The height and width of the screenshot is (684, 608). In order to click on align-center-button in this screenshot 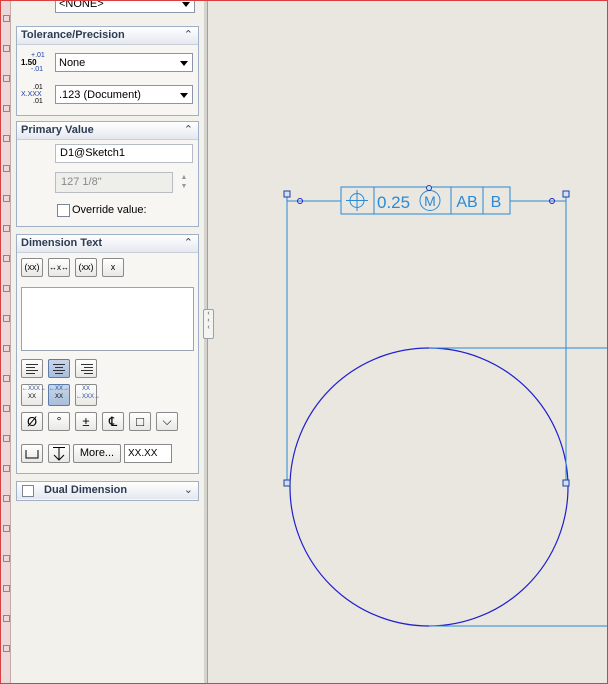, I will do `click(59, 368)`.